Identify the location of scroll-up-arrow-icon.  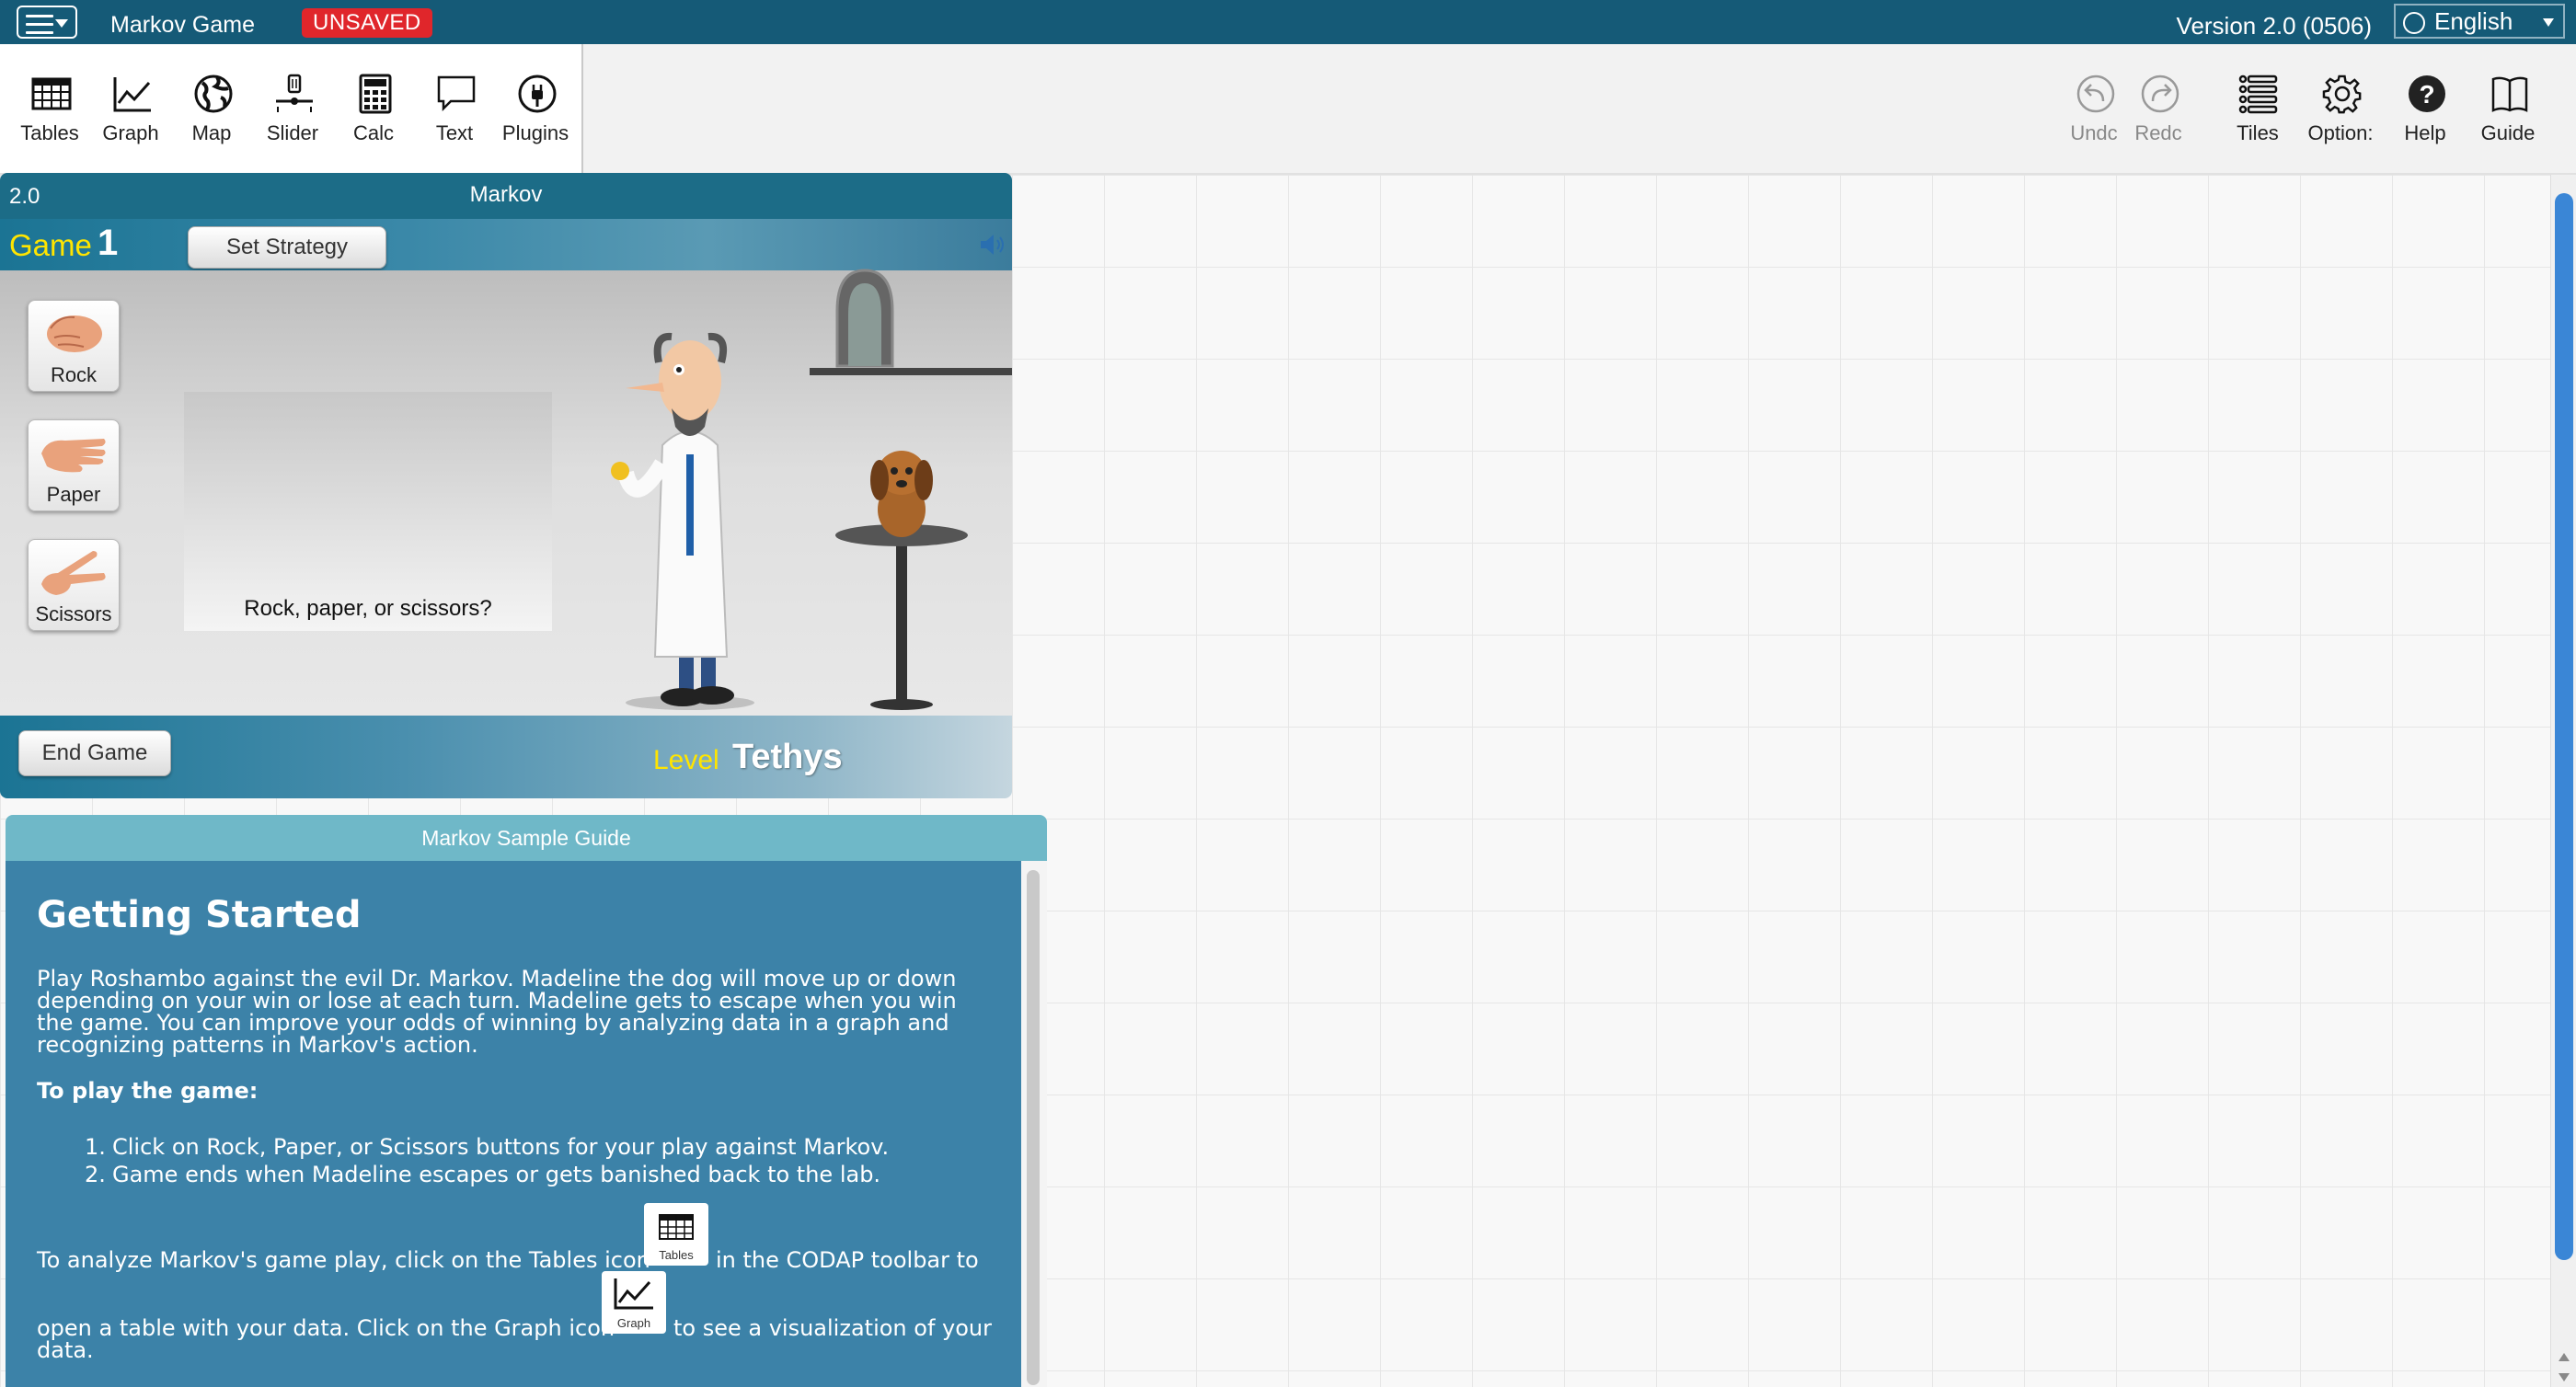
(2564, 1357).